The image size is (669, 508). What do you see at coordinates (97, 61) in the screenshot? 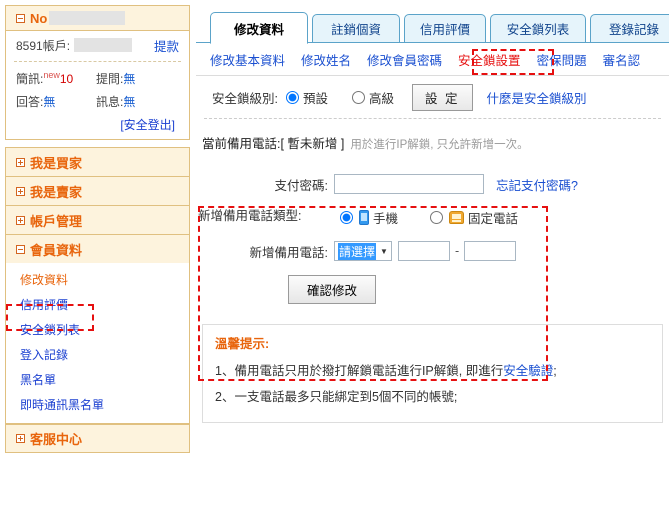
I see `sidebar-divider` at bounding box center [97, 61].